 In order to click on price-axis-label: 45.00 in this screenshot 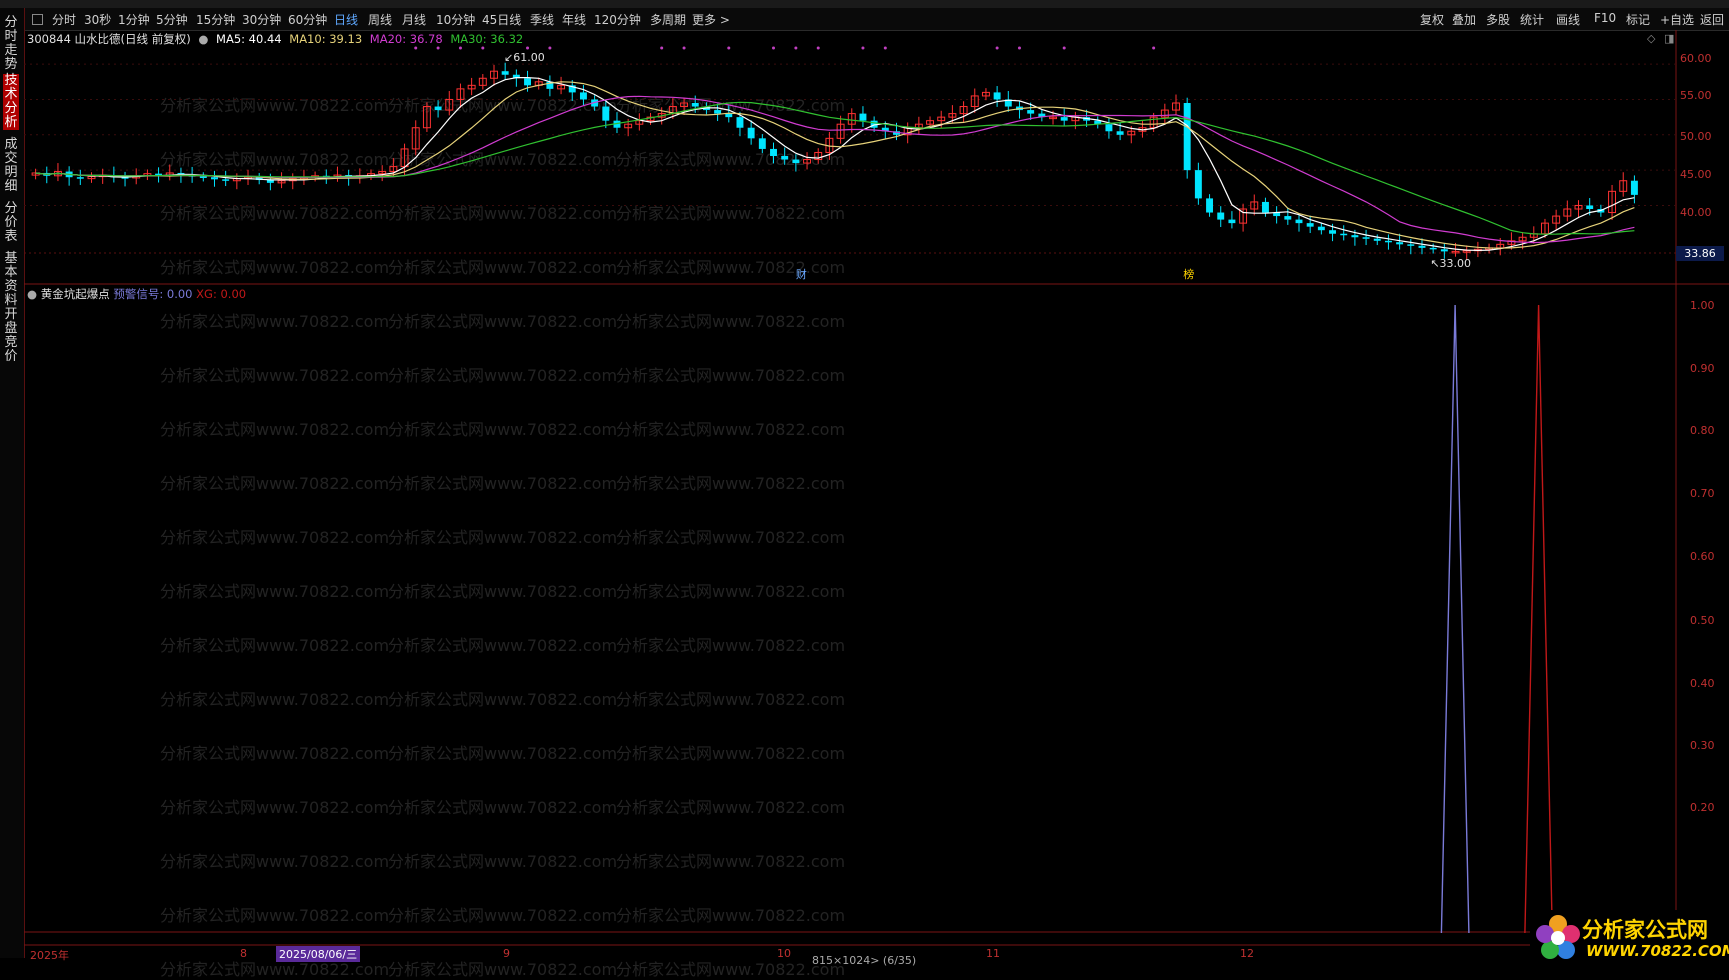, I will do `click(1696, 174)`.